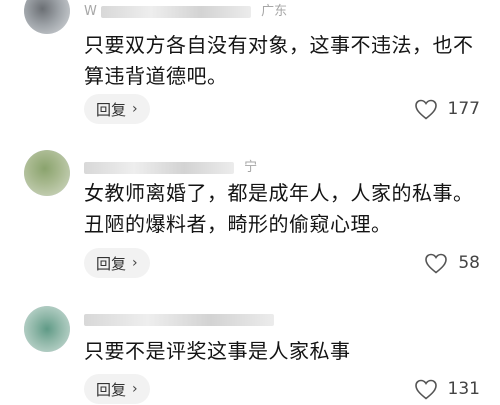 This screenshot has width=500, height=405. I want to click on like-count: 177, so click(463, 109).